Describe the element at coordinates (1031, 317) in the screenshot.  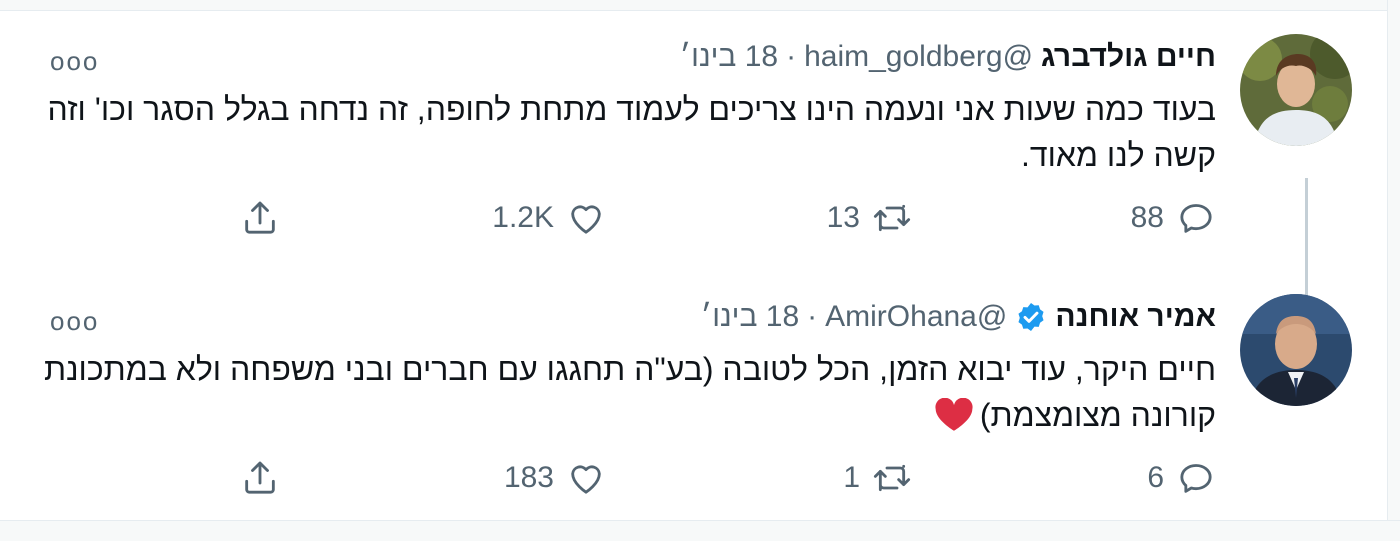
I see `verified-badge-icon` at that location.